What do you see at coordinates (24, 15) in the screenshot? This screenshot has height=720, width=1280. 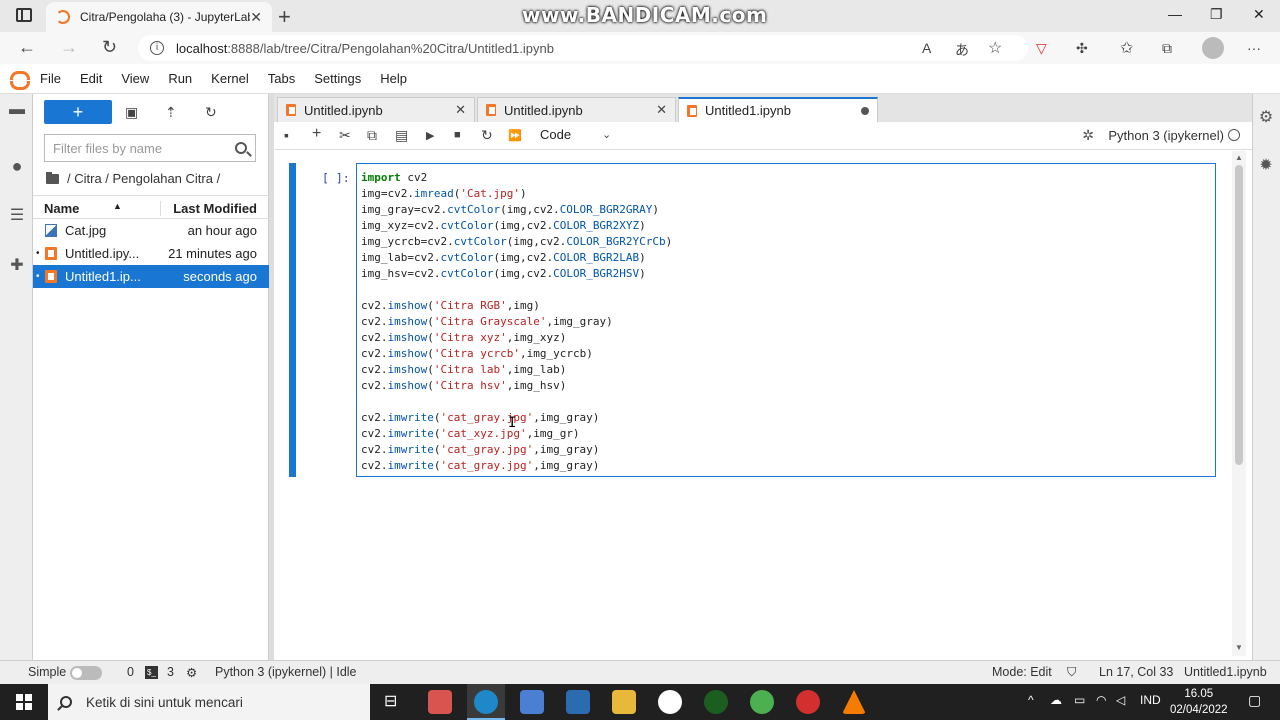 I see `tab-actions-icon` at bounding box center [24, 15].